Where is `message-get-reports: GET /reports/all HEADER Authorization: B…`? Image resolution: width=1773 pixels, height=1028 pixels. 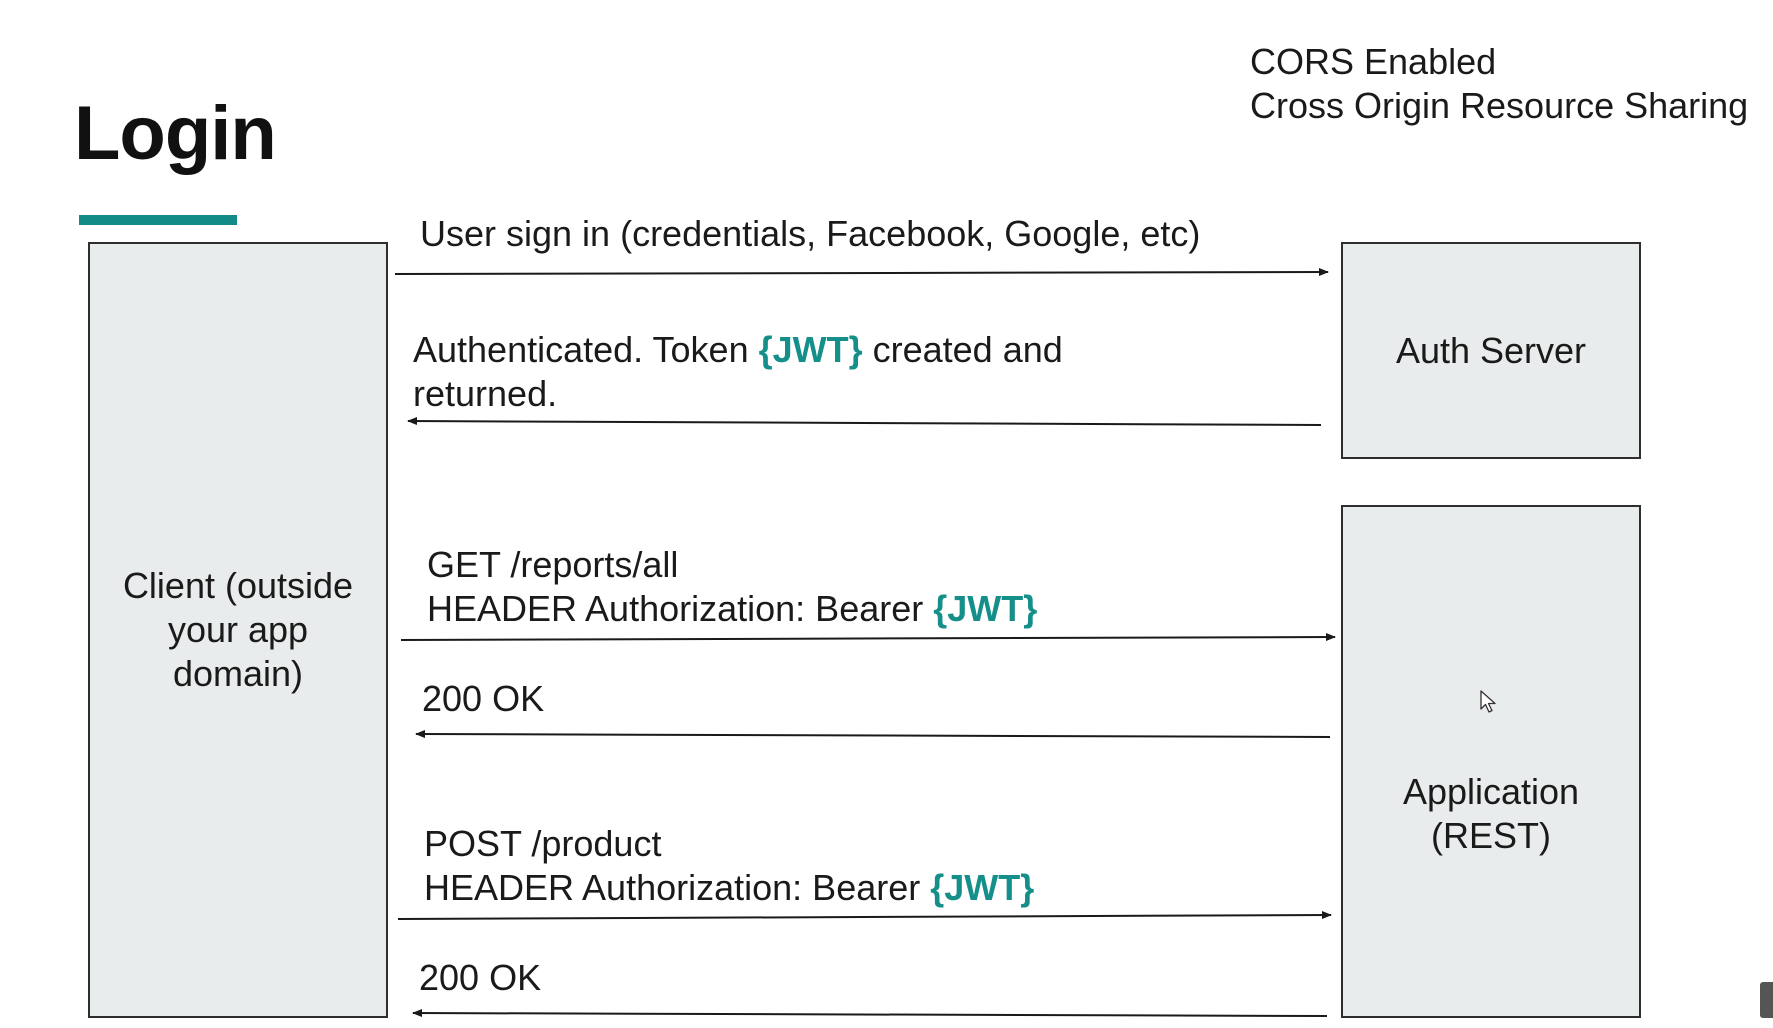 message-get-reports: GET /reports/all HEADER Authorization: B… is located at coordinates (732, 587).